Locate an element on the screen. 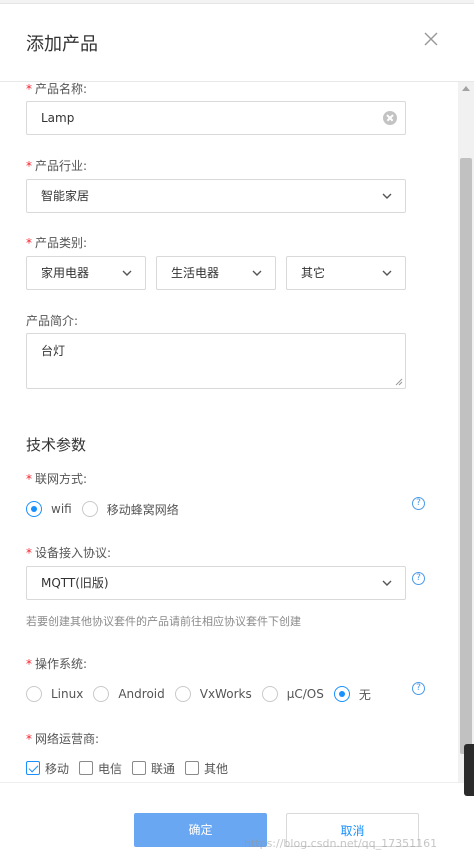 This screenshot has width=474, height=860. category-level3-select: 其它 is located at coordinates (346, 273).